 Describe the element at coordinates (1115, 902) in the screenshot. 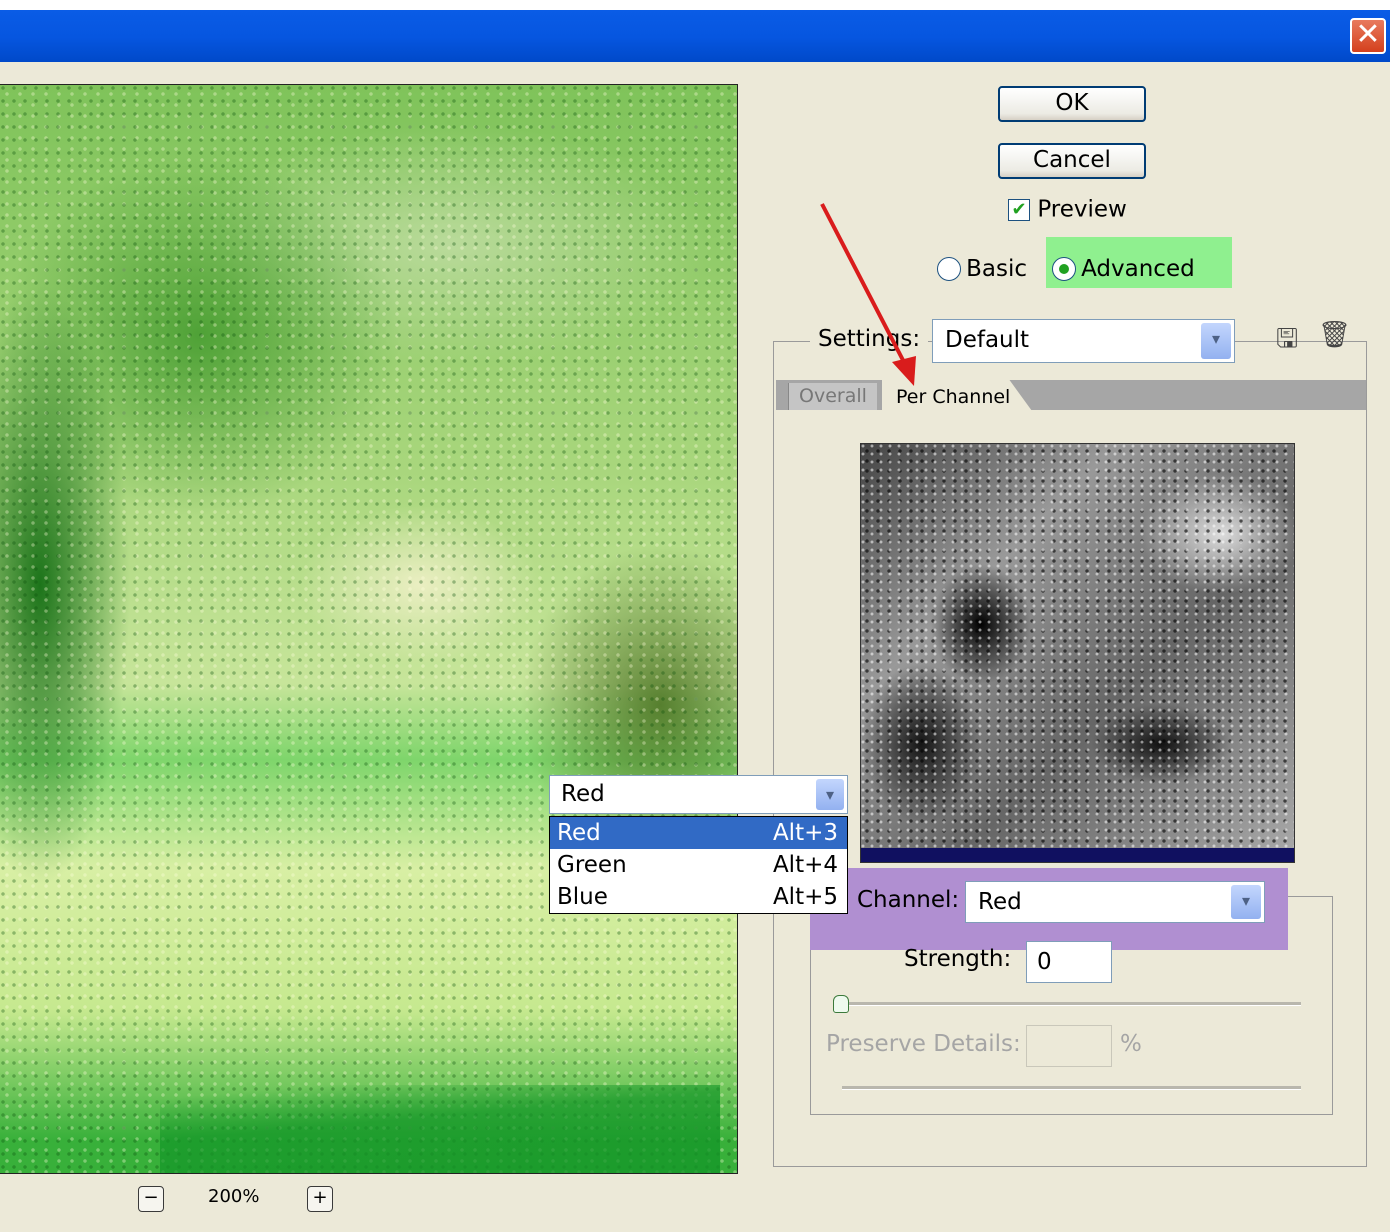

I see `channel-select: Red ▾` at that location.